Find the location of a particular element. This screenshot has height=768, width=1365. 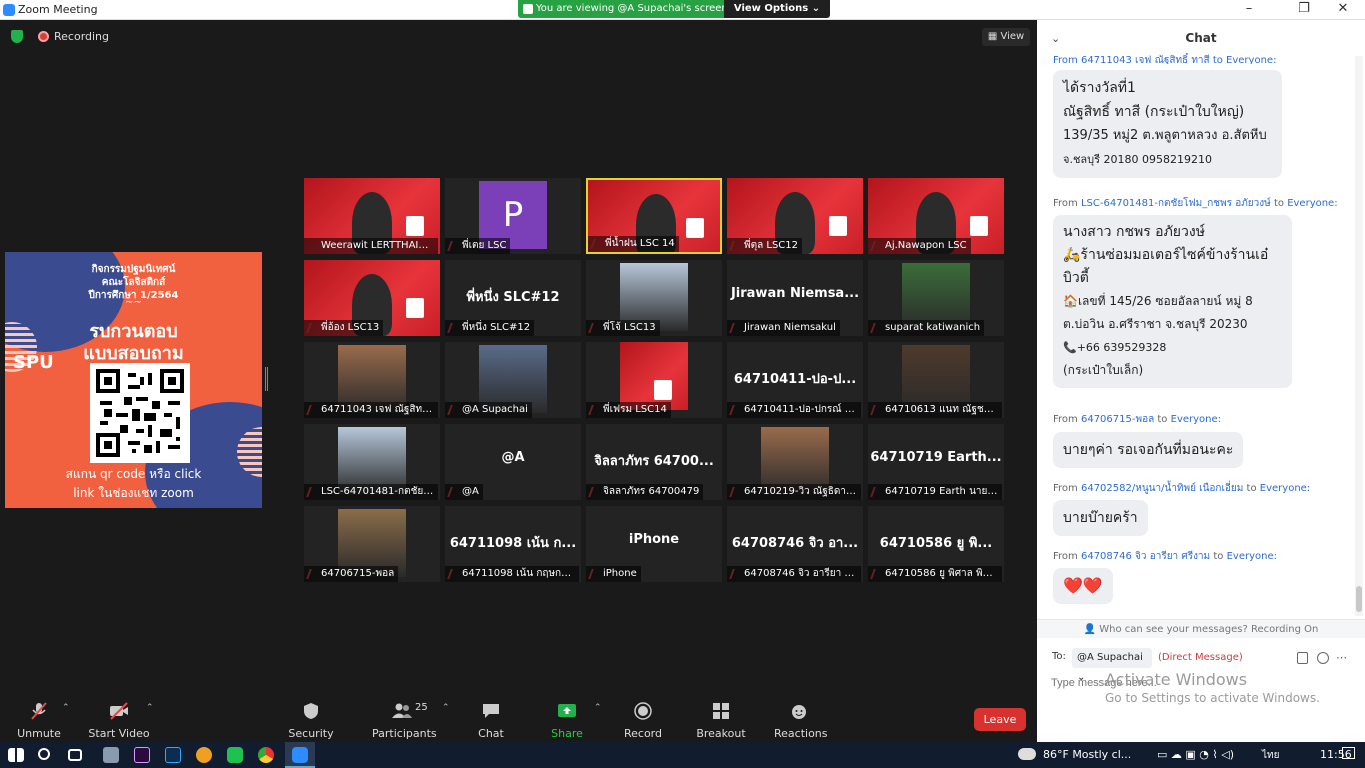

participant-display-name: @A is located at coordinates (513, 457).